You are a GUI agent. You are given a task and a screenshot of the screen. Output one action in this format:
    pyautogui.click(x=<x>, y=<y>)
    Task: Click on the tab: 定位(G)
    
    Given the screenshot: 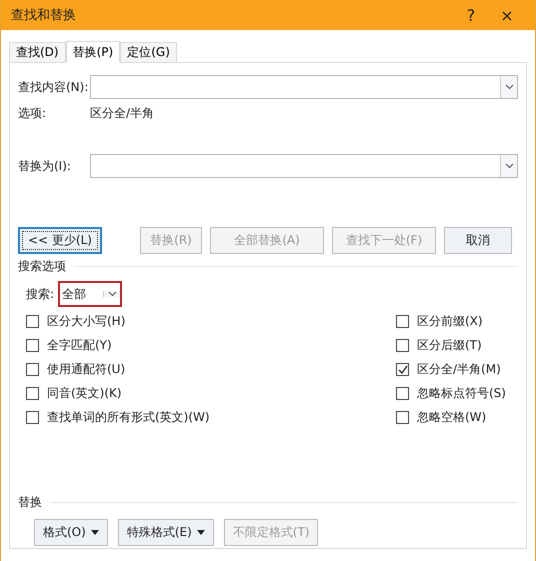 What is the action you would take?
    pyautogui.click(x=148, y=52)
    